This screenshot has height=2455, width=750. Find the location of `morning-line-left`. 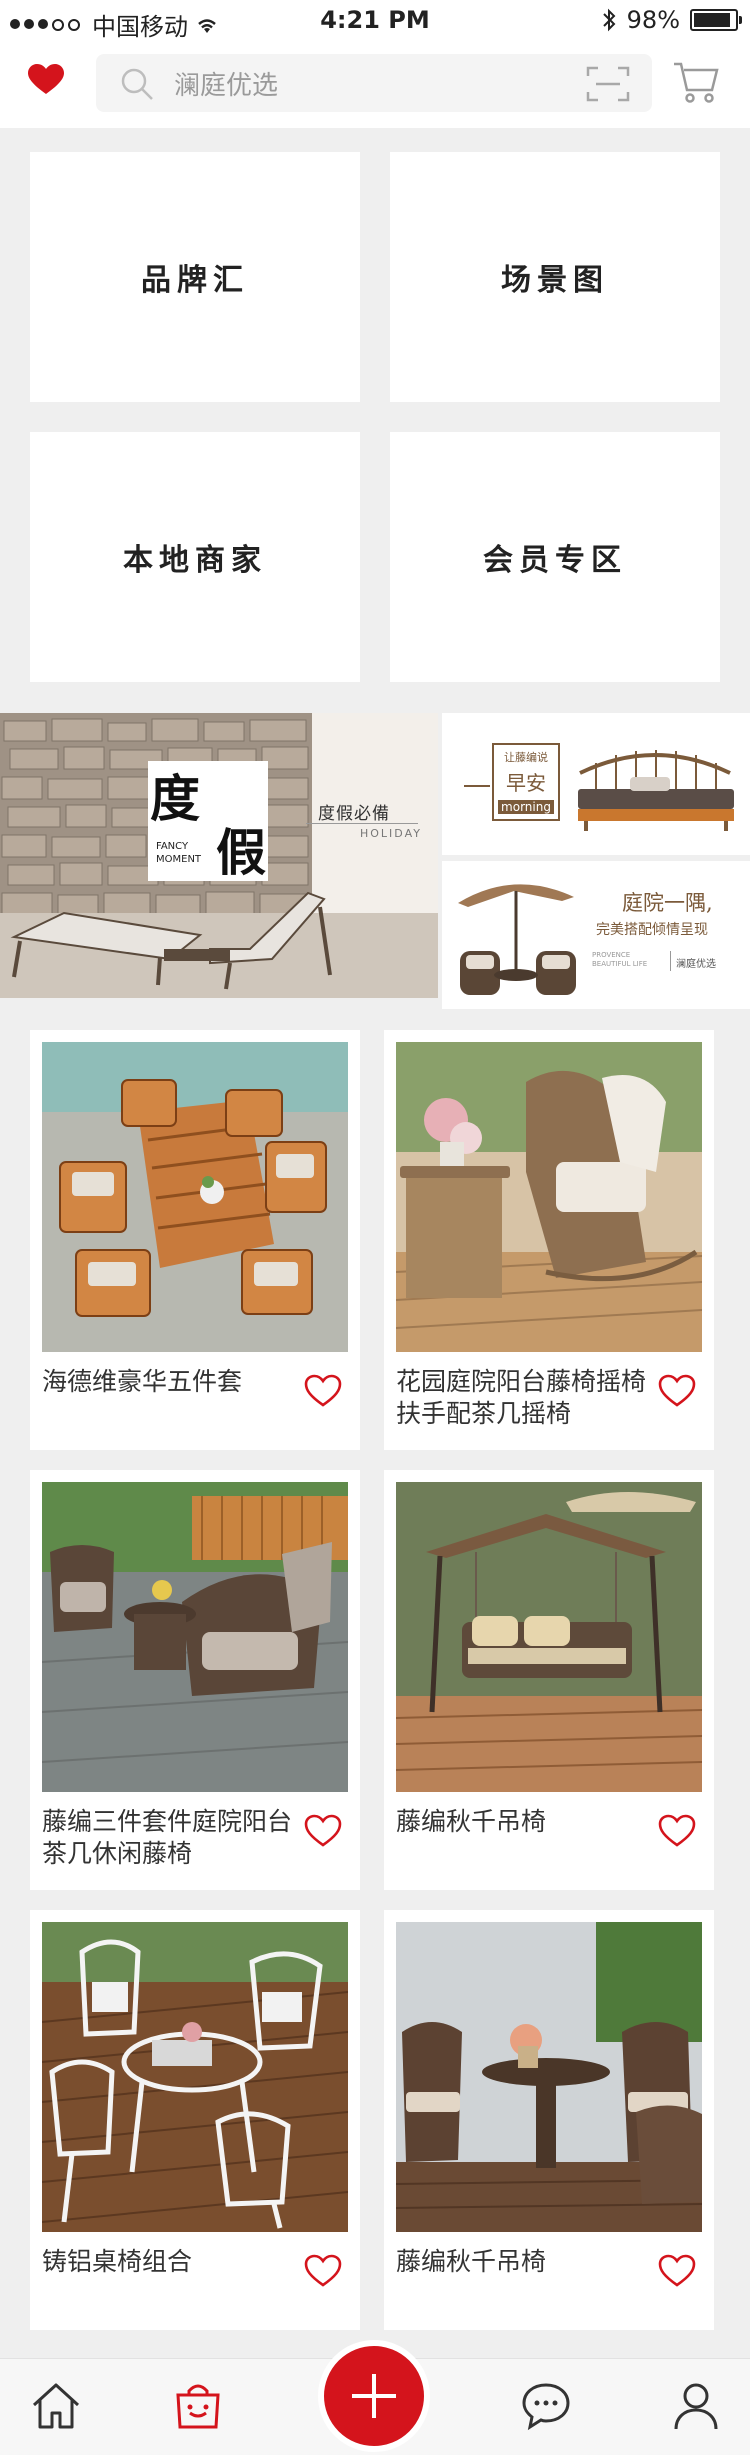

morning-line-left is located at coordinates (477, 786).